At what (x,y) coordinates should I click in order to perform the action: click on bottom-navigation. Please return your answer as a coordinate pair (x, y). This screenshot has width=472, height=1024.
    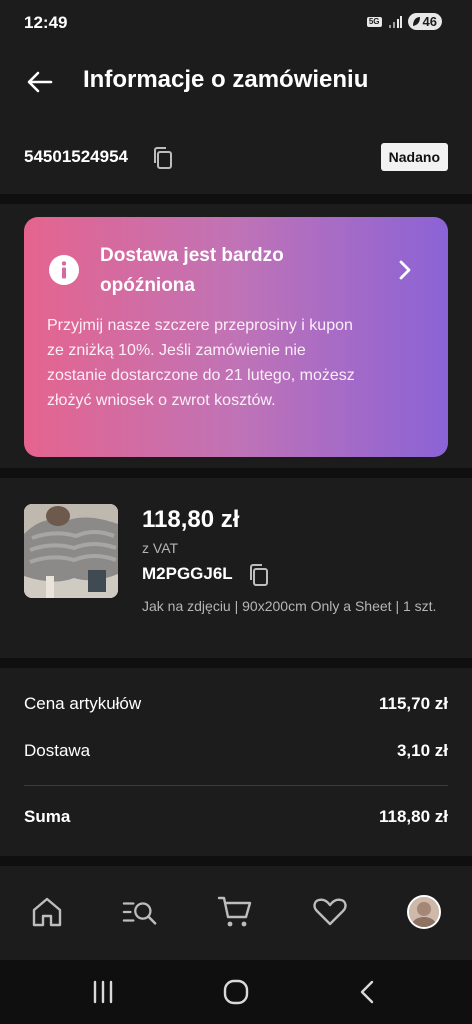
    Looking at the image, I should click on (236, 913).